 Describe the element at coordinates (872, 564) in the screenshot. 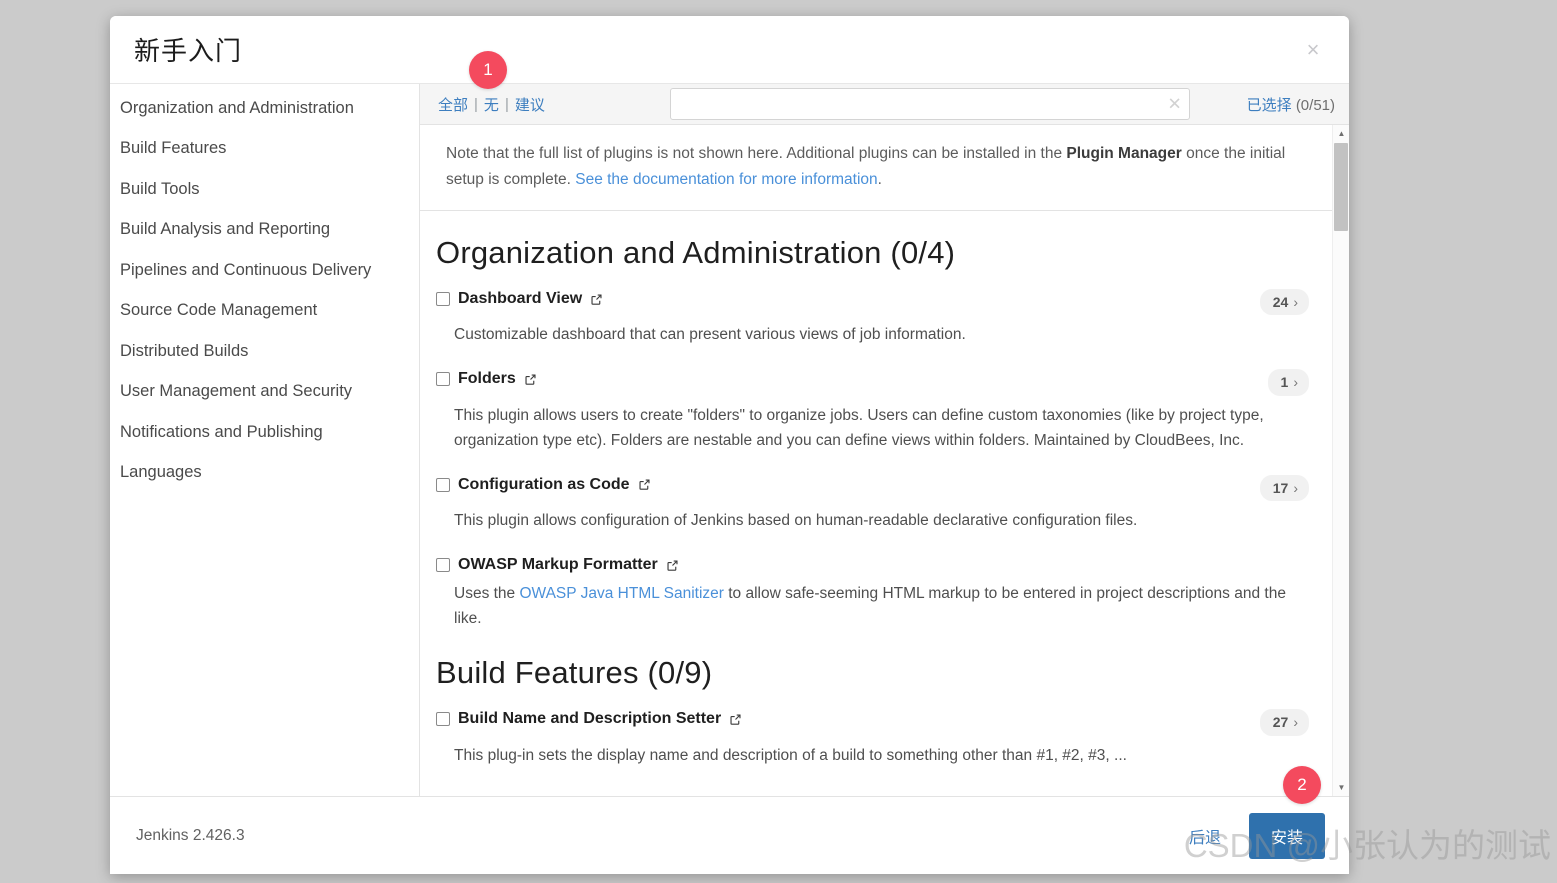

I see `plugin-row: OWASP Markup Formatter` at that location.